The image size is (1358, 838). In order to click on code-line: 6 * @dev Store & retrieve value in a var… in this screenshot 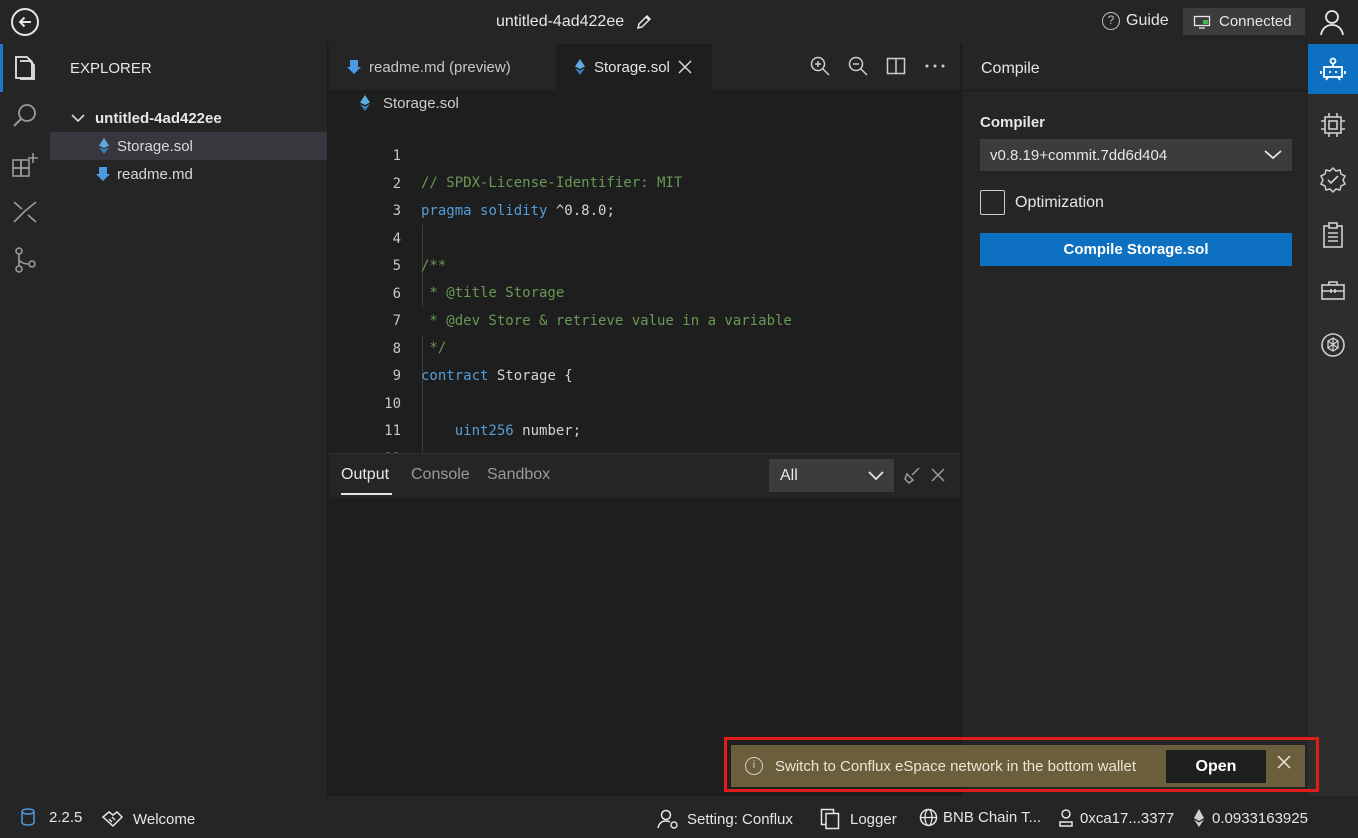, I will do `click(644, 291)`.